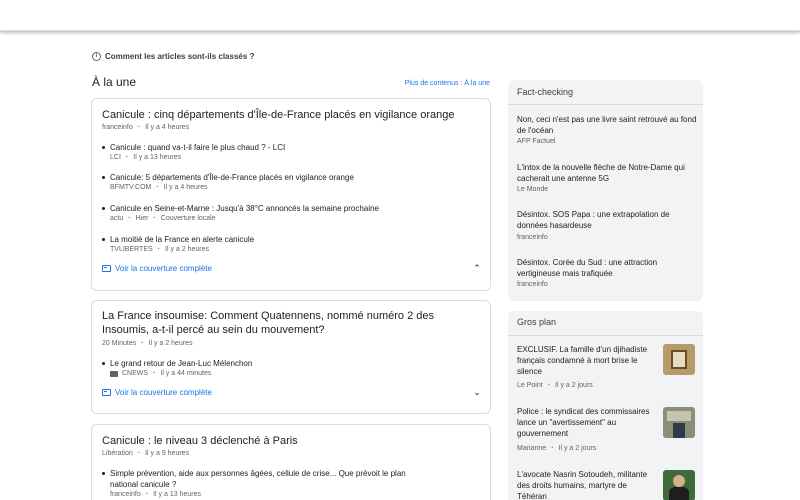 This screenshot has width=800, height=500. Describe the element at coordinates (536, 141) in the screenshot. I see `fact-check-source: AFP Factuel` at that location.